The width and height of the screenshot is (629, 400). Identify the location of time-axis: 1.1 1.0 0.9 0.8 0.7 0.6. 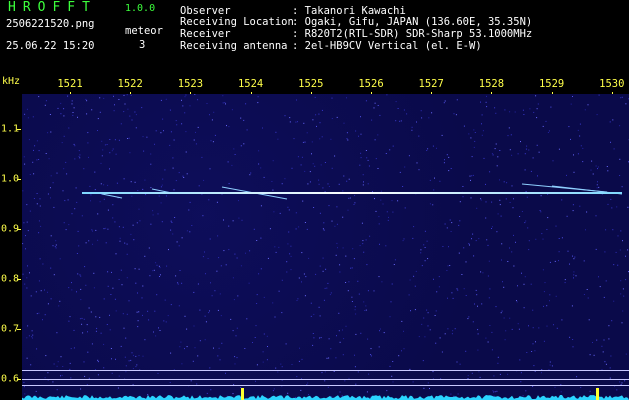
(11, 247).